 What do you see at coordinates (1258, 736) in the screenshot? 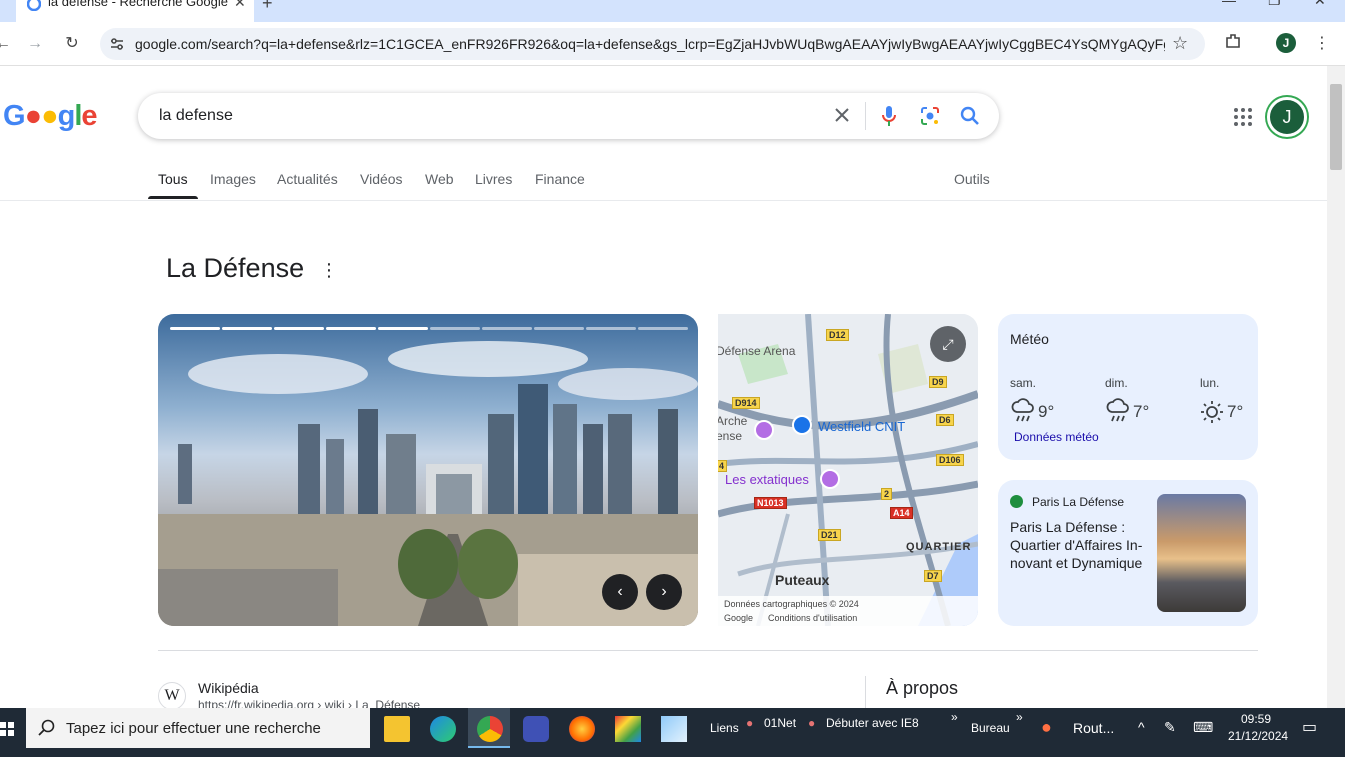
I see `clock-date: 21/12/2024` at bounding box center [1258, 736].